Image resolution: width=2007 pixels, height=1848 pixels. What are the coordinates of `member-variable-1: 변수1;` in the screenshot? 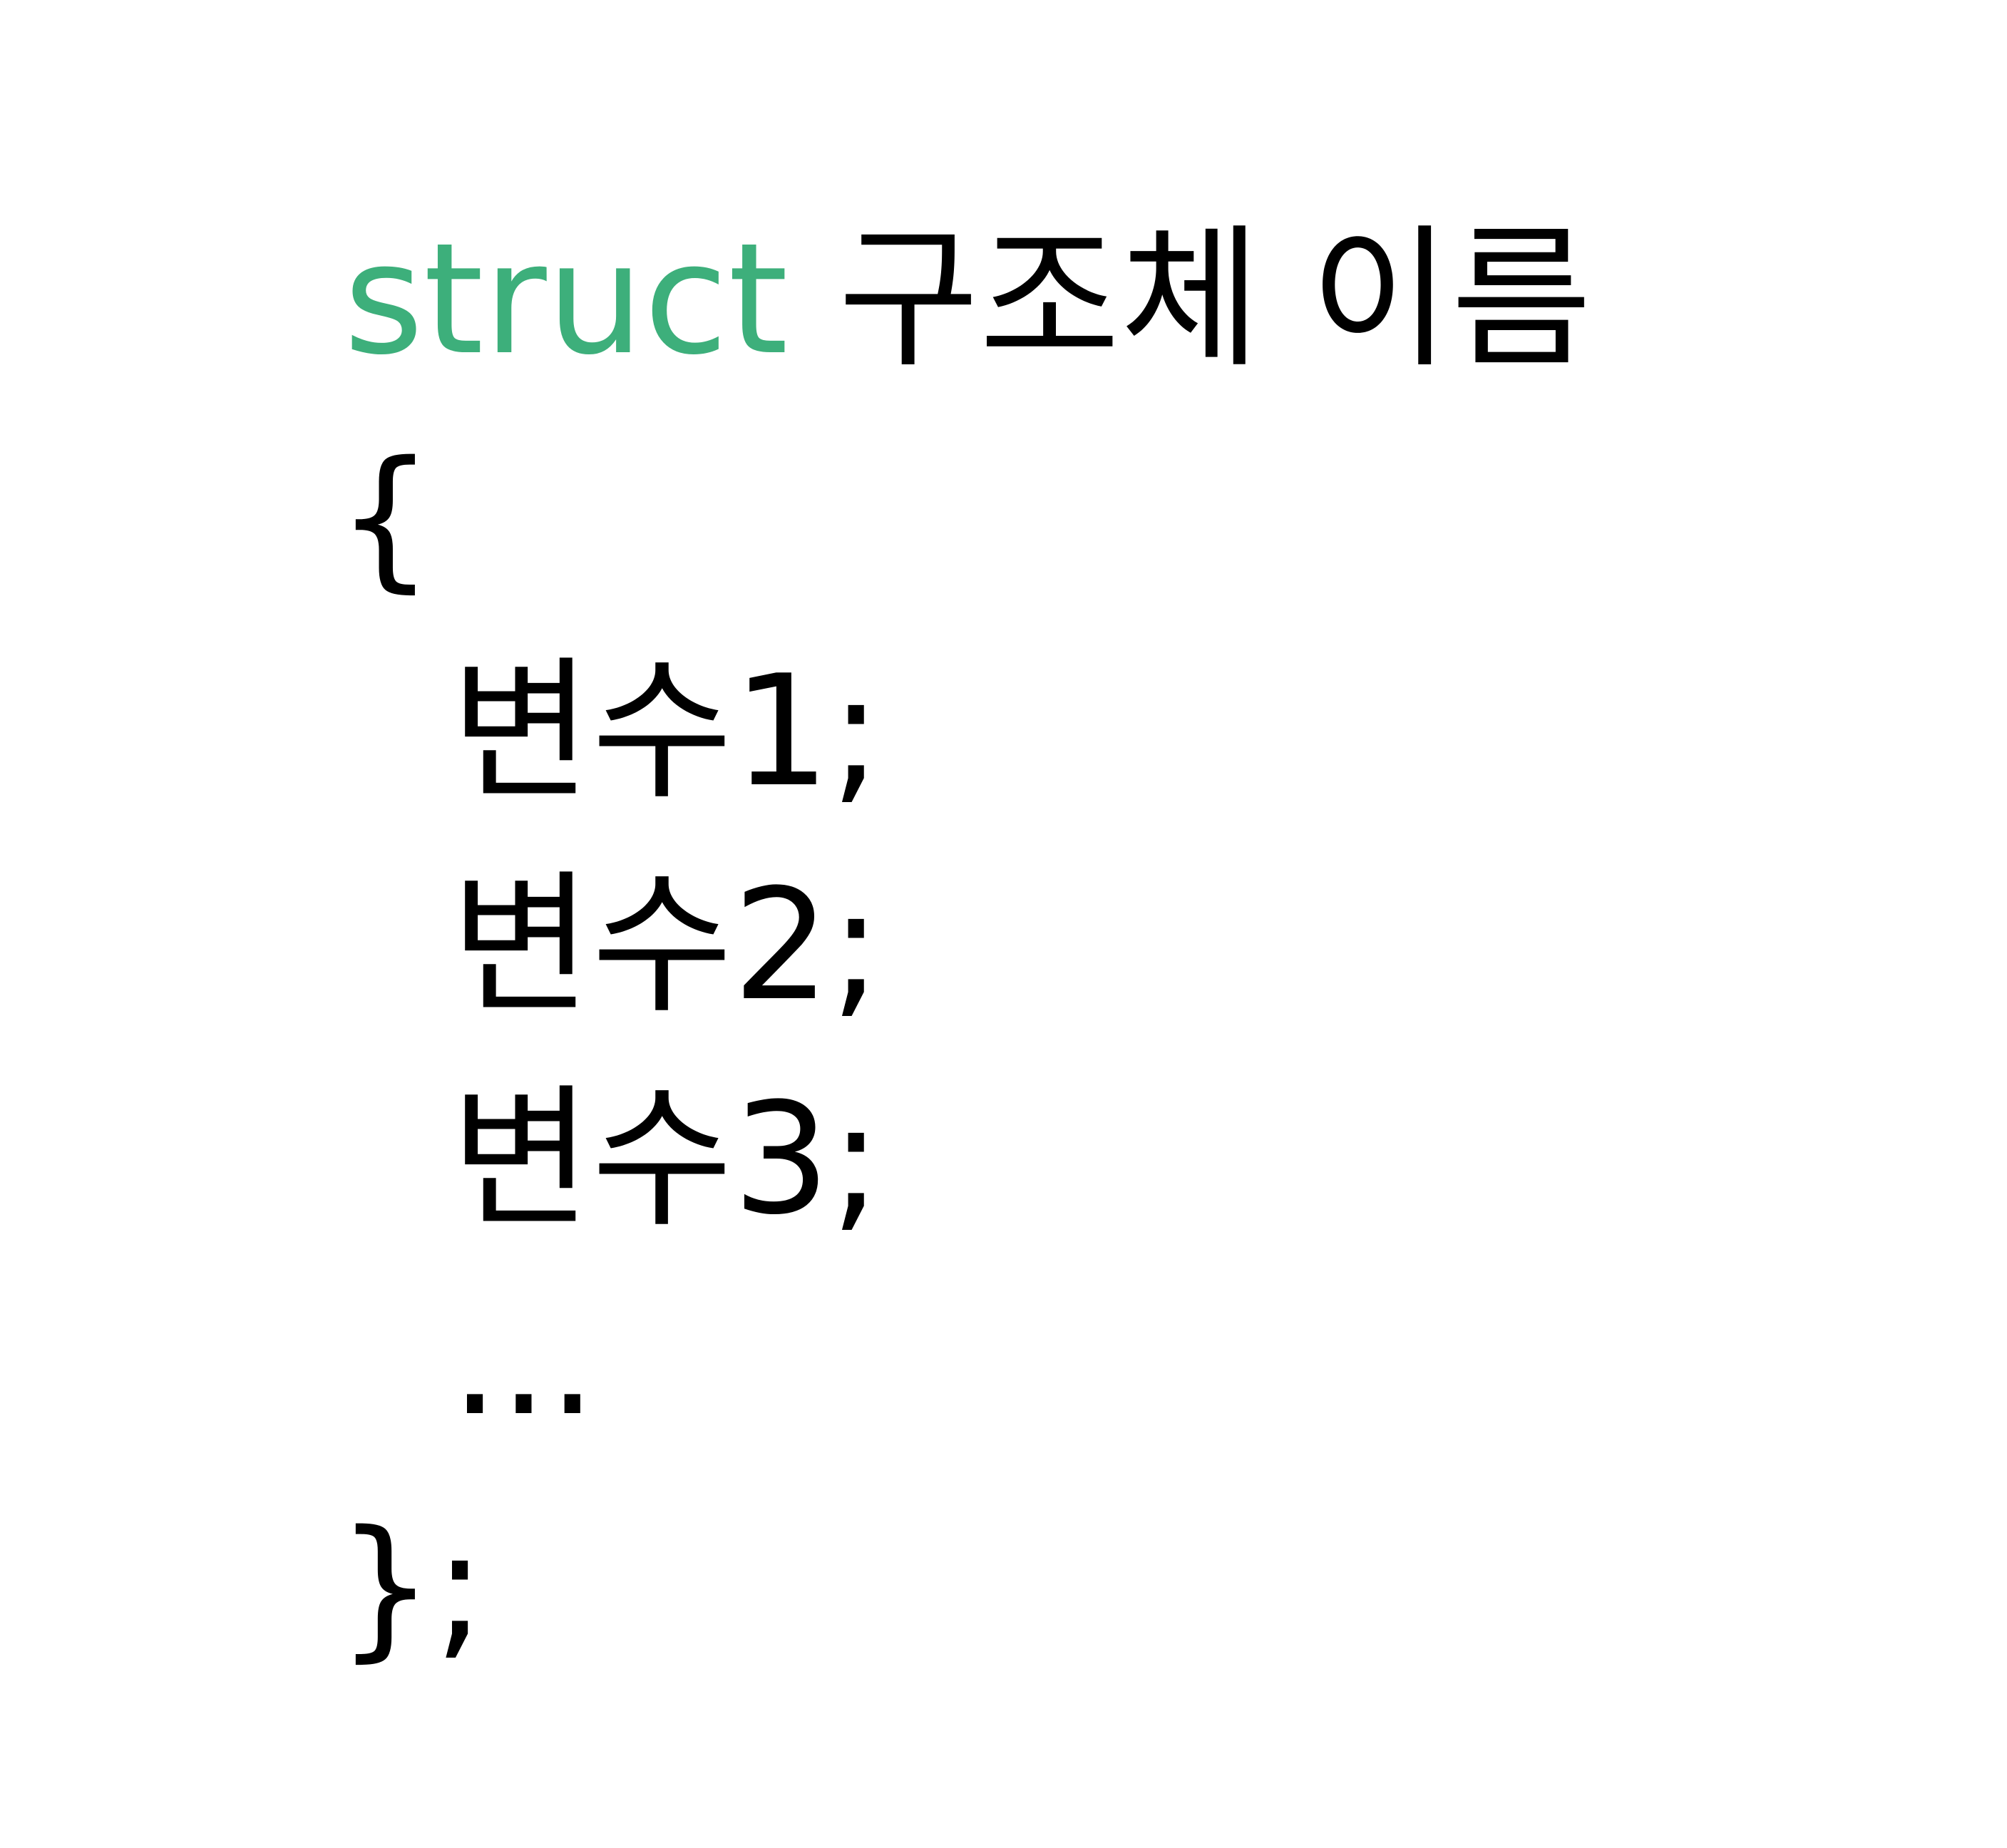 It's located at (666, 731).